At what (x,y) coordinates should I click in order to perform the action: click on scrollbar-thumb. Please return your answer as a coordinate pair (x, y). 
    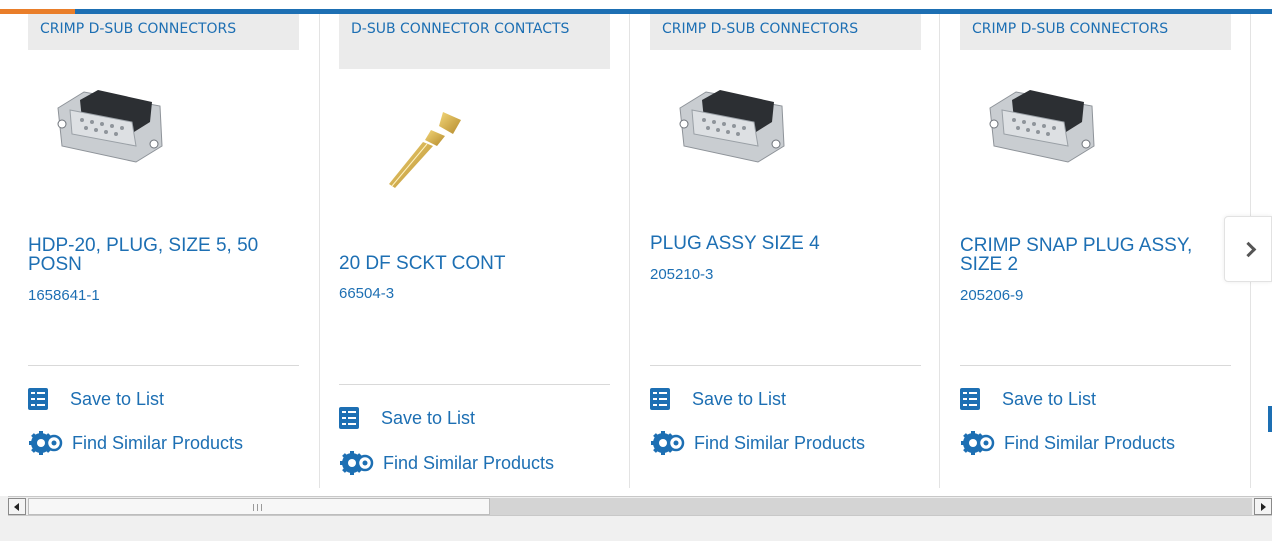
    Looking at the image, I should click on (259, 506).